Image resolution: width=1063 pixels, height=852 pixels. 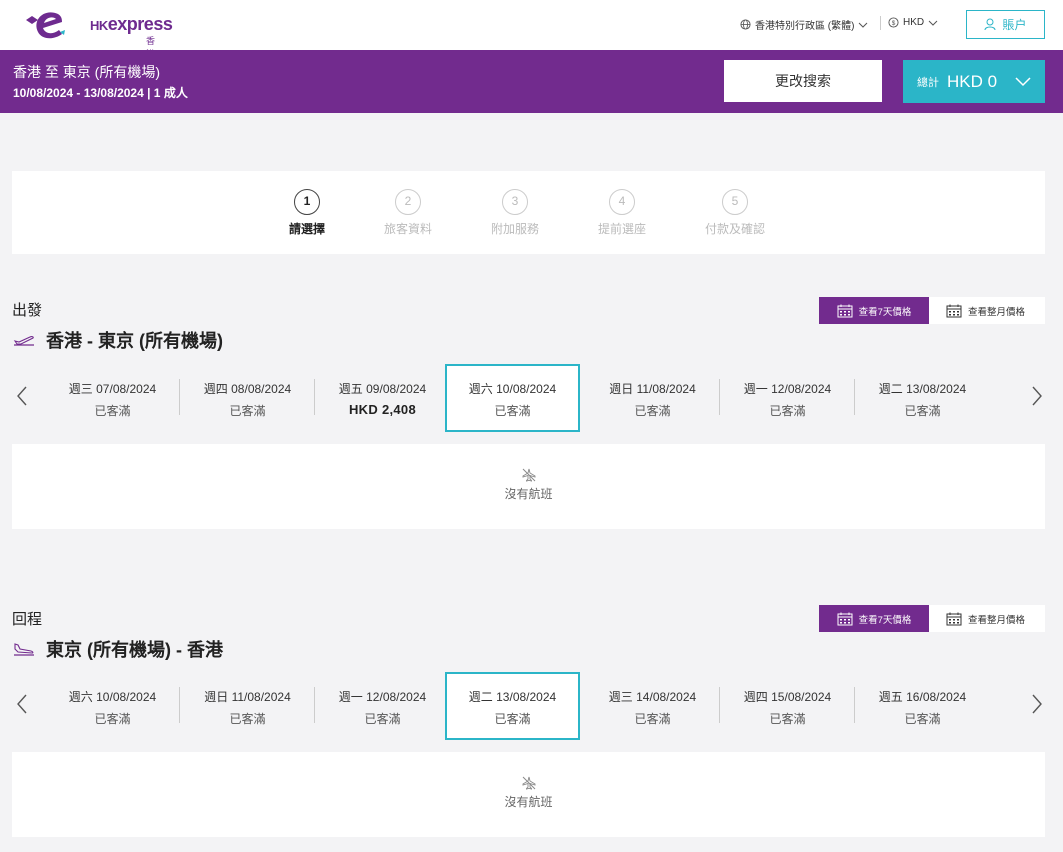 I want to click on step-number: 4, so click(x=622, y=202).